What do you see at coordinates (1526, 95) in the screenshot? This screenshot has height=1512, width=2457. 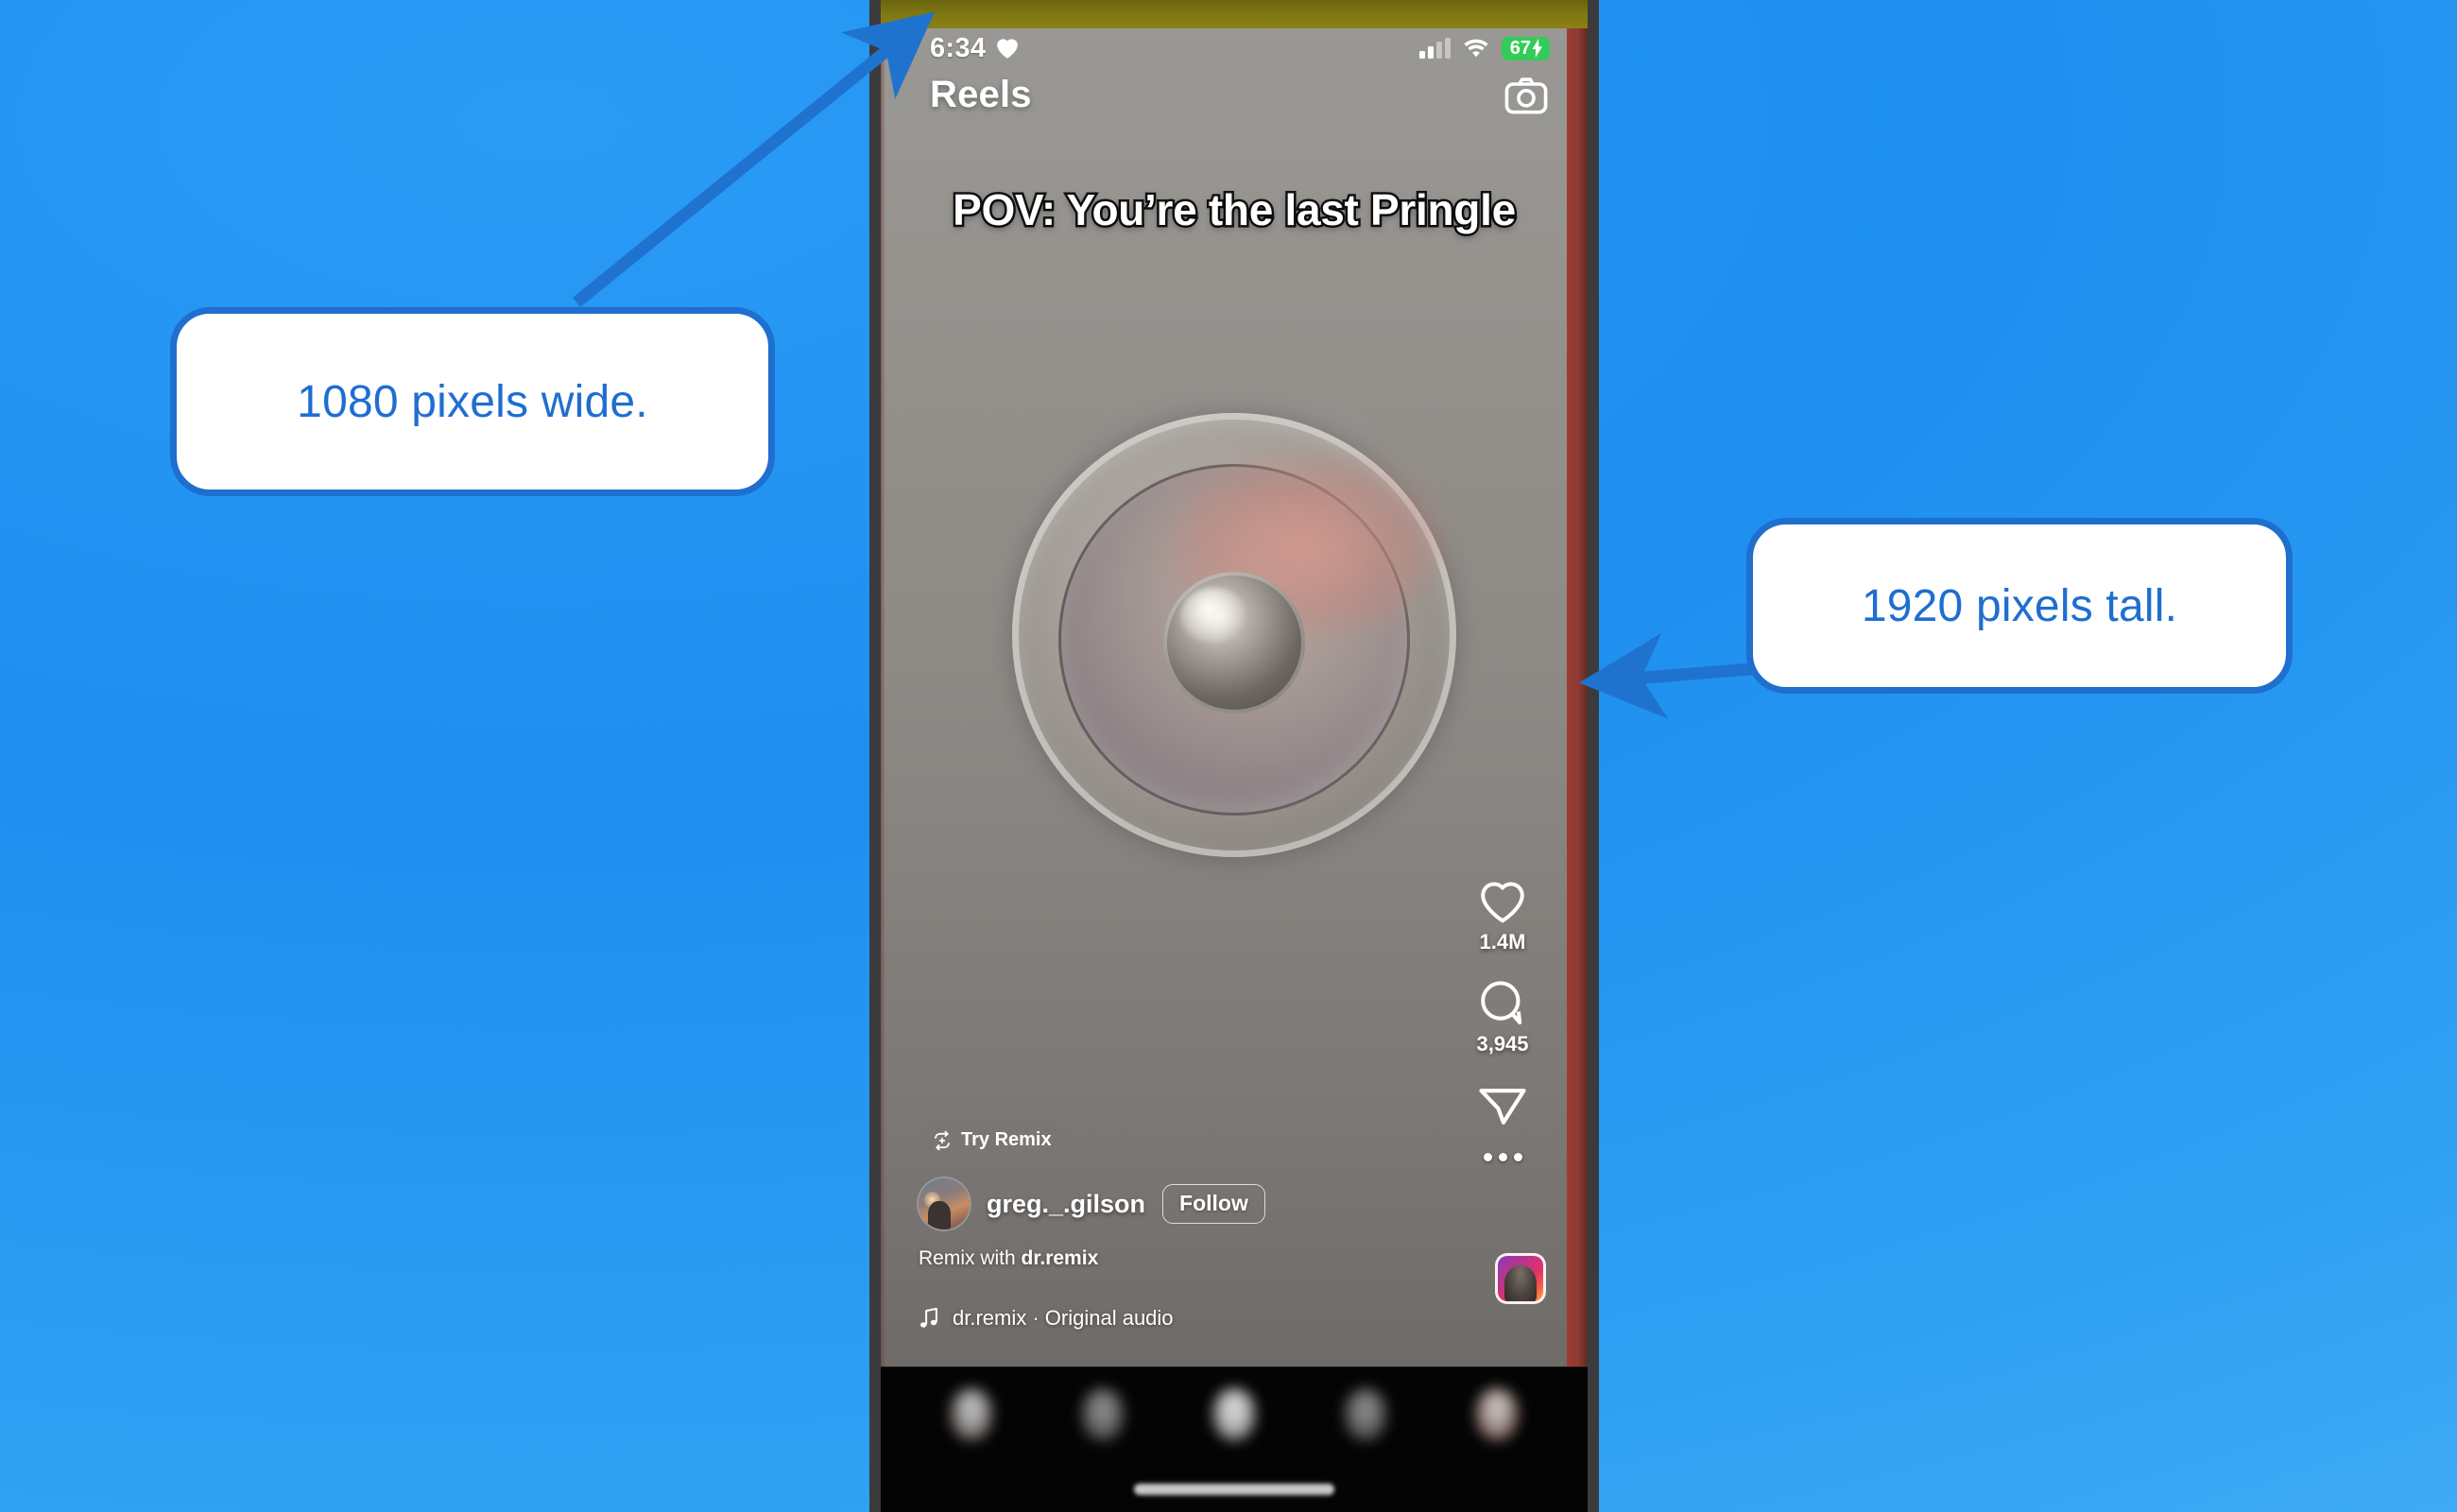 I see `camera-icon` at bounding box center [1526, 95].